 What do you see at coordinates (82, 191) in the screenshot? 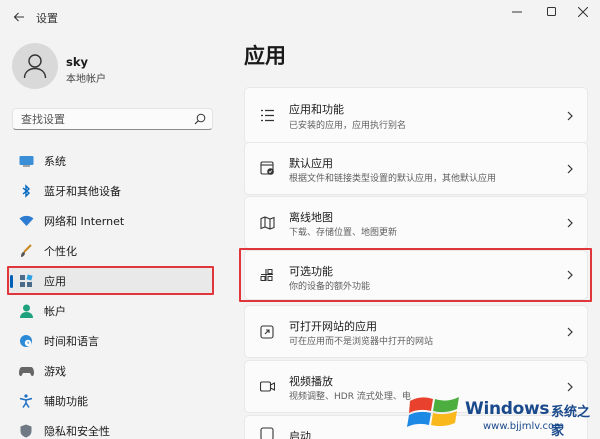
I see `sidebar-item-label: 蓝牙和其他设备` at bounding box center [82, 191].